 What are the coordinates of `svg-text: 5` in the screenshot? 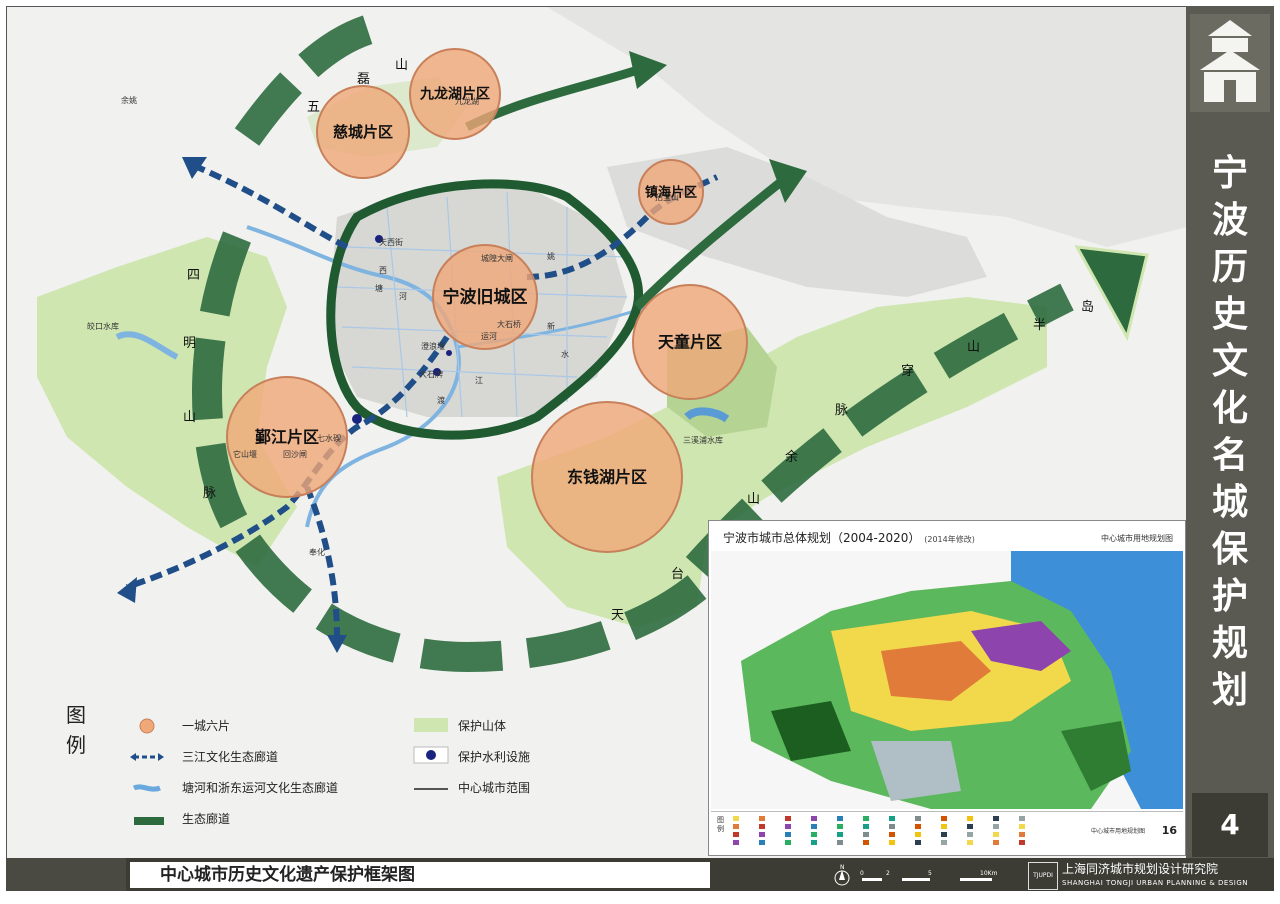 It's located at (930, 873).